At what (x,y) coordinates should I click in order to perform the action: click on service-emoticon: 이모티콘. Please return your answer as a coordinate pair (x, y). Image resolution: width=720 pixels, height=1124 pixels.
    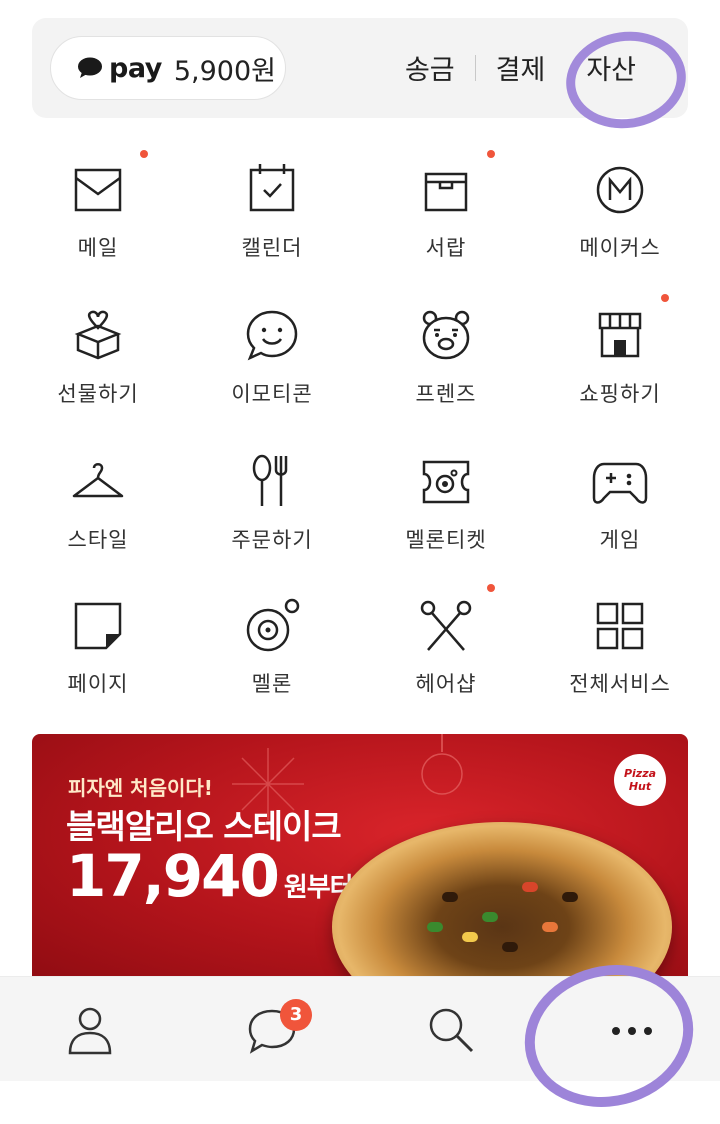
    Looking at the image, I should click on (272, 346).